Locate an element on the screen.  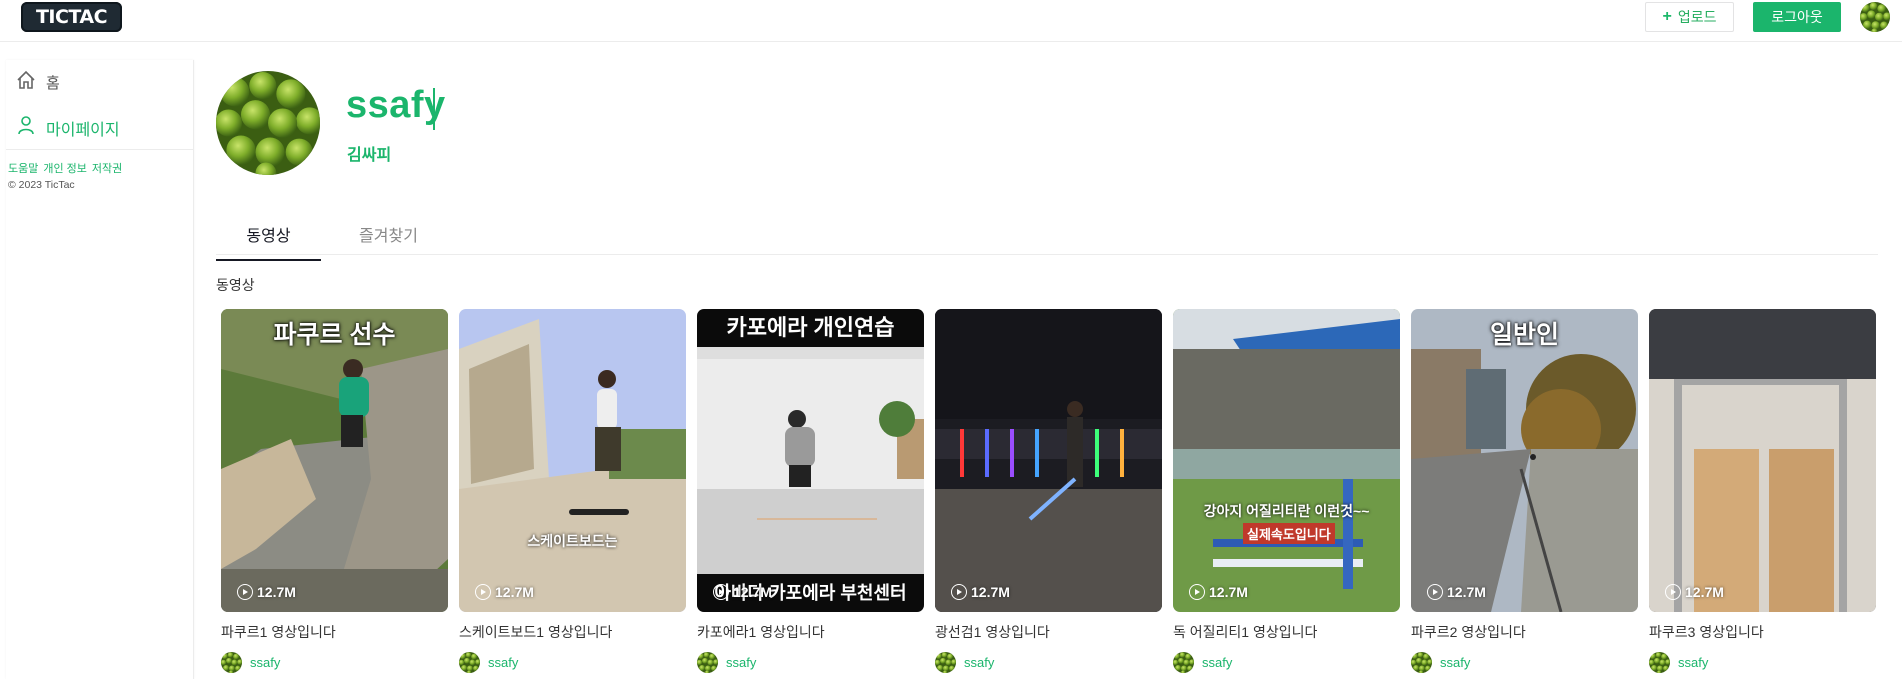
profile-username: ssafy is located at coordinates (396, 105).